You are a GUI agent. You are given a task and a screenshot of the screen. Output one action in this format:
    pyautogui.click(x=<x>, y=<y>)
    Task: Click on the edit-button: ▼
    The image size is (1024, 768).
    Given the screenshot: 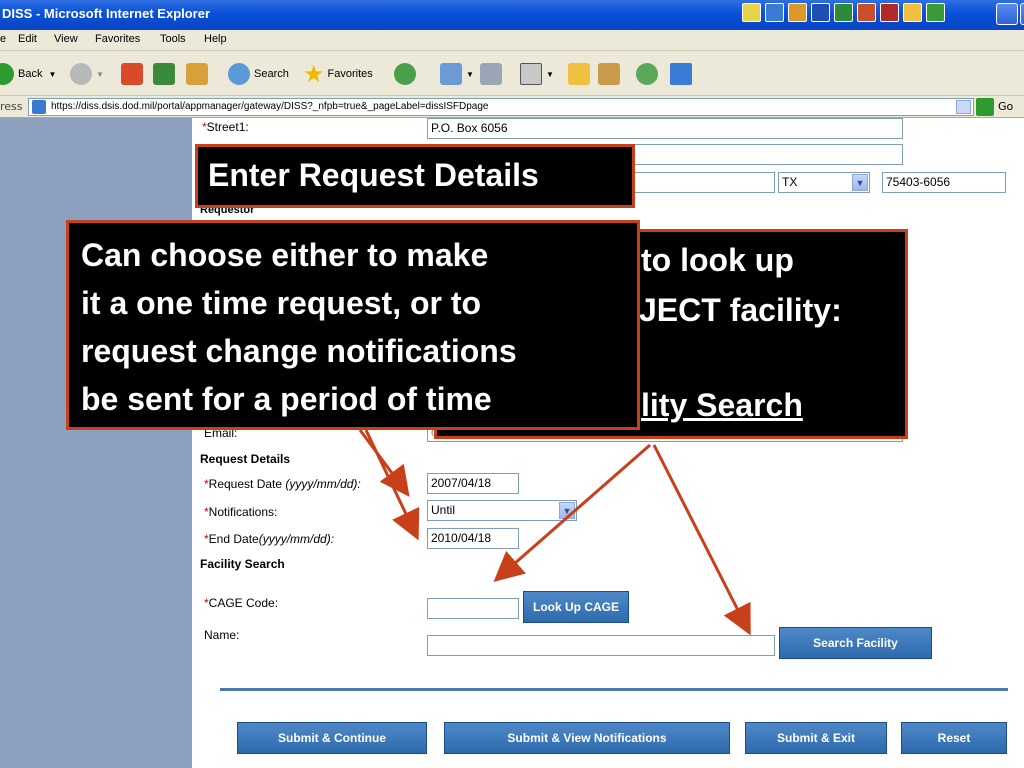 What is the action you would take?
    pyautogui.click(x=537, y=74)
    